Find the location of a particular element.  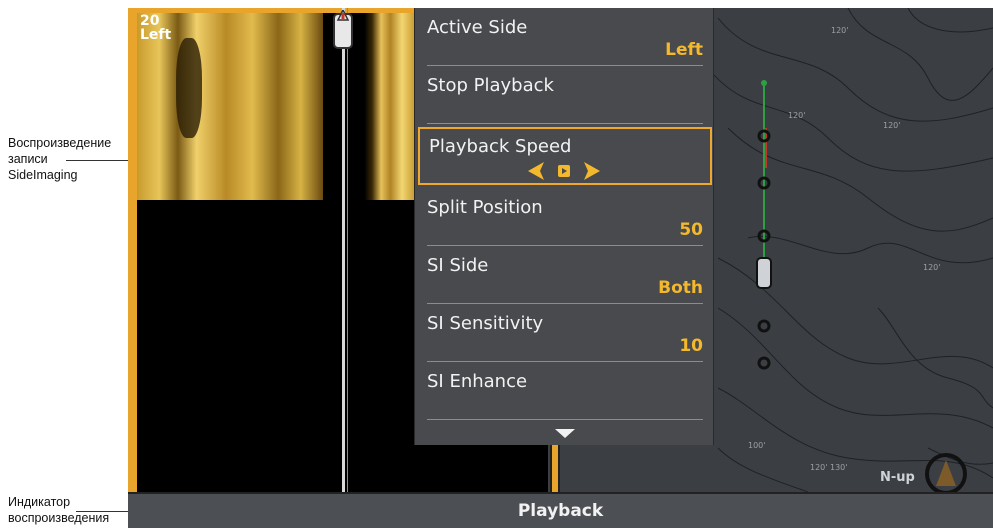

speed-control is located at coordinates (565, 171).